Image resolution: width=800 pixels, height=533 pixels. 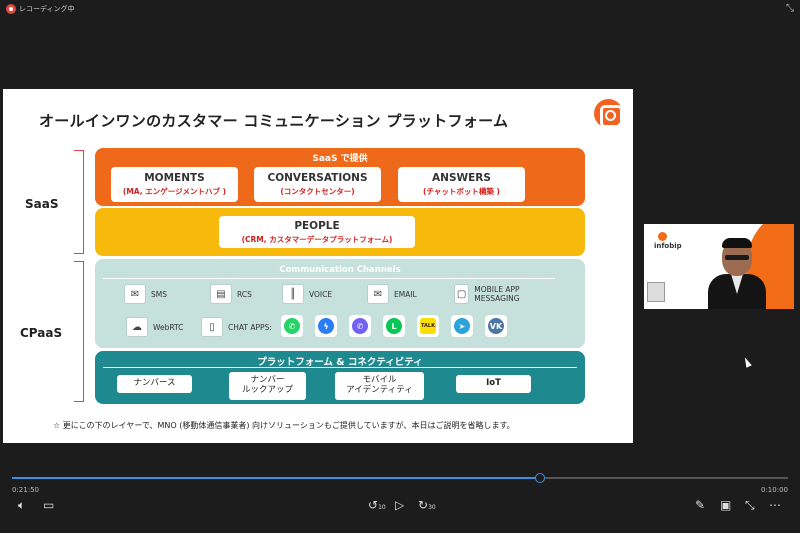 I want to click on seek-bar, so click(x=400, y=478).